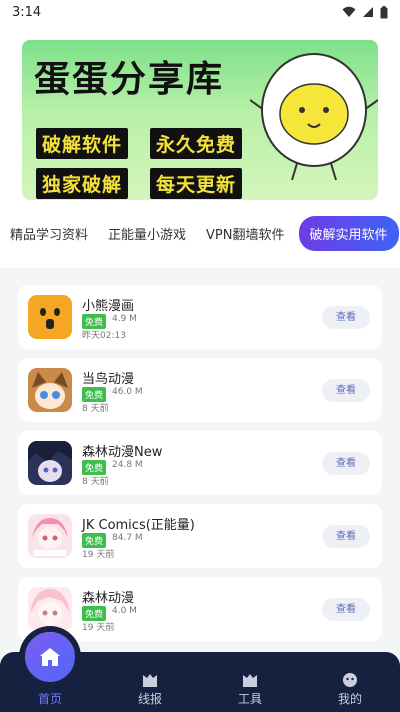  Describe the element at coordinates (196, 143) in the screenshot. I see `banner-tag: 永久免费` at that location.